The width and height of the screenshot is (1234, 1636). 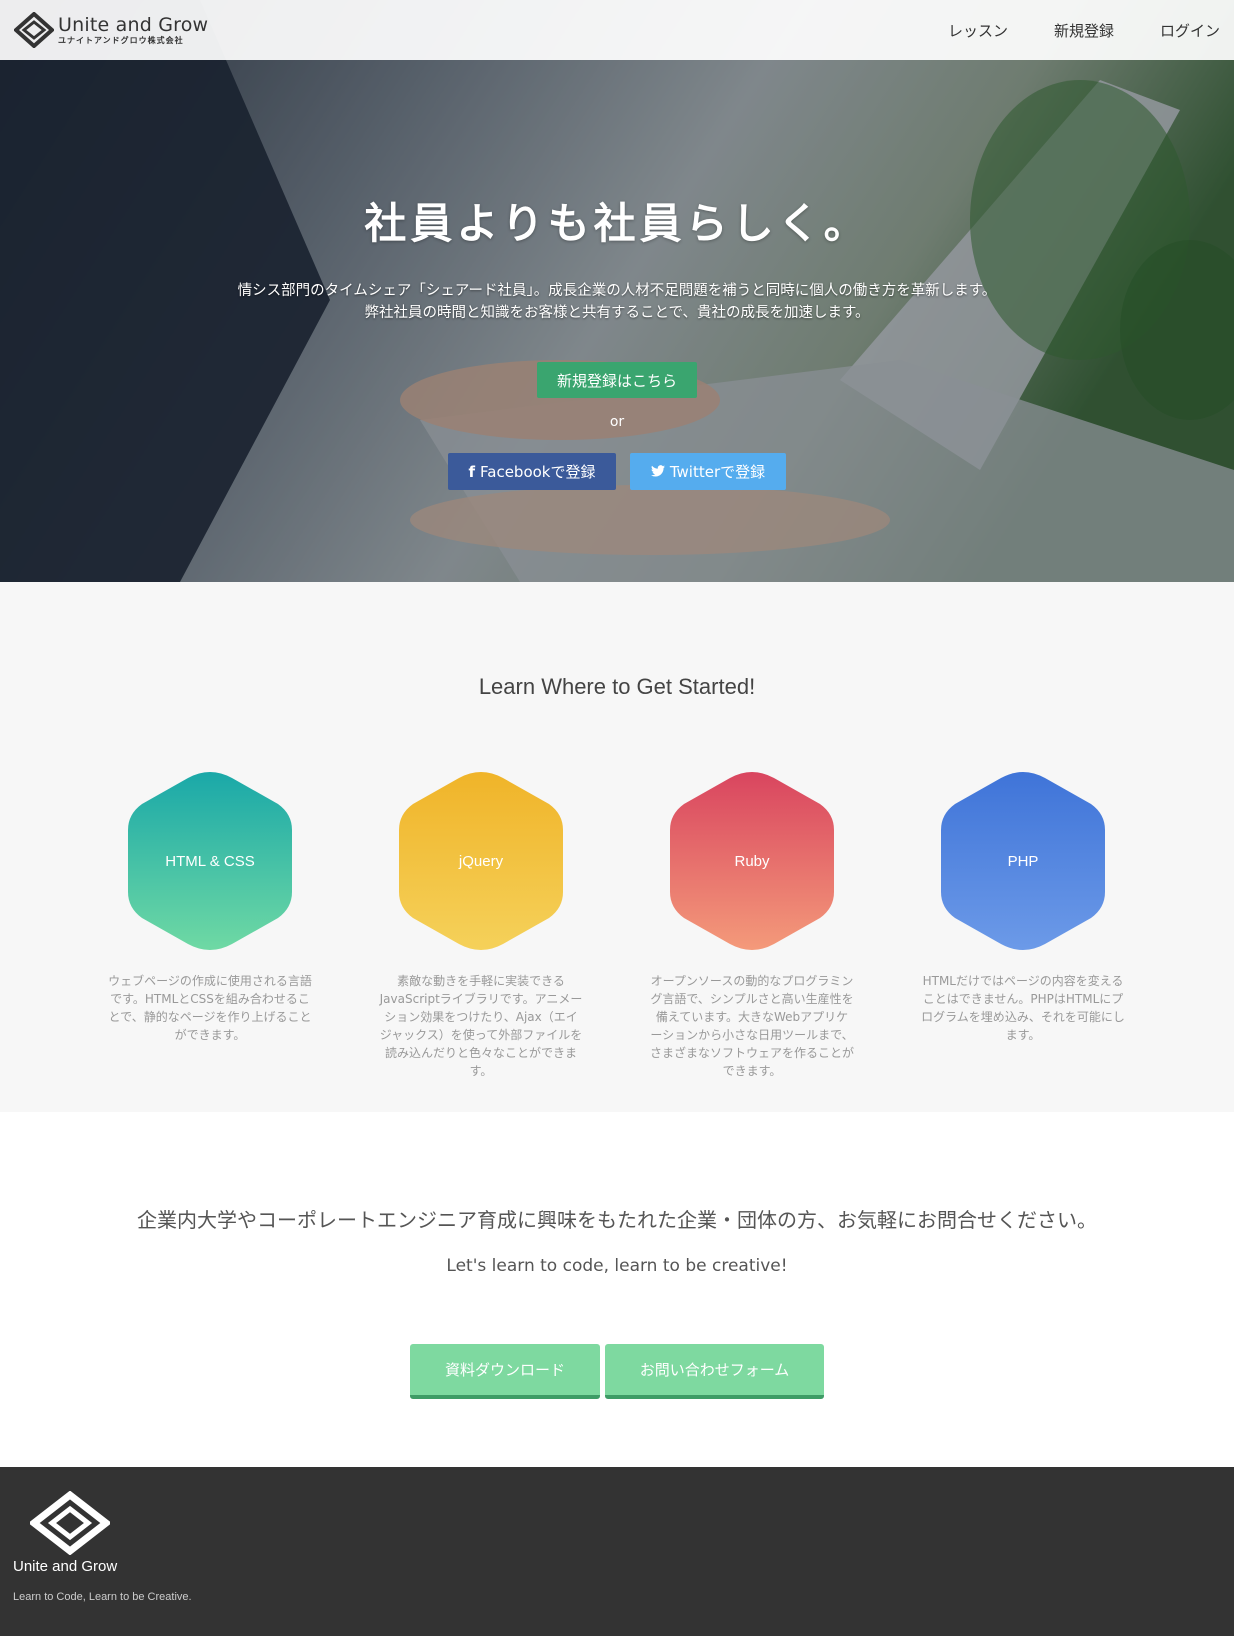 What do you see at coordinates (717, 472) in the screenshot?
I see `twitter-signup-label: Twitterで登録` at bounding box center [717, 472].